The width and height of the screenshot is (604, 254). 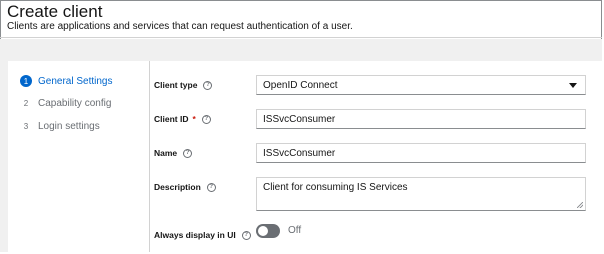 I want to click on step-label: Login settings, so click(x=69, y=126).